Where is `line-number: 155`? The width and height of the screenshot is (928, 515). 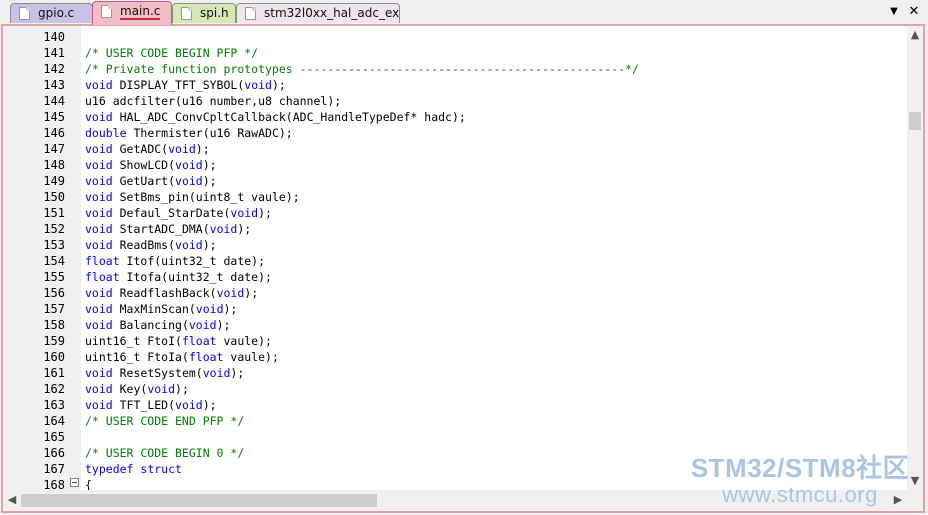
line-number: 155 is located at coordinates (54, 277).